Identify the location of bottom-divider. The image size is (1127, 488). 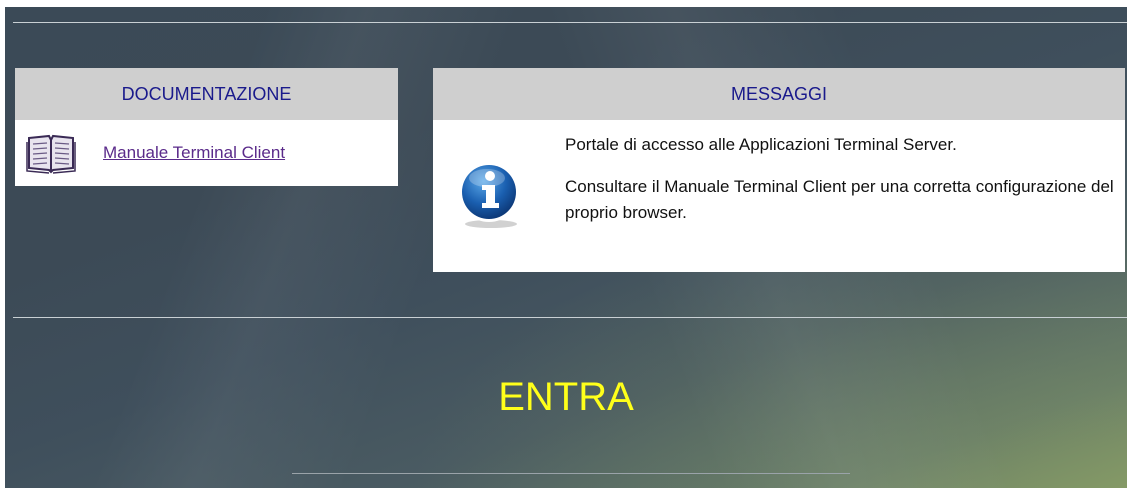
(571, 473).